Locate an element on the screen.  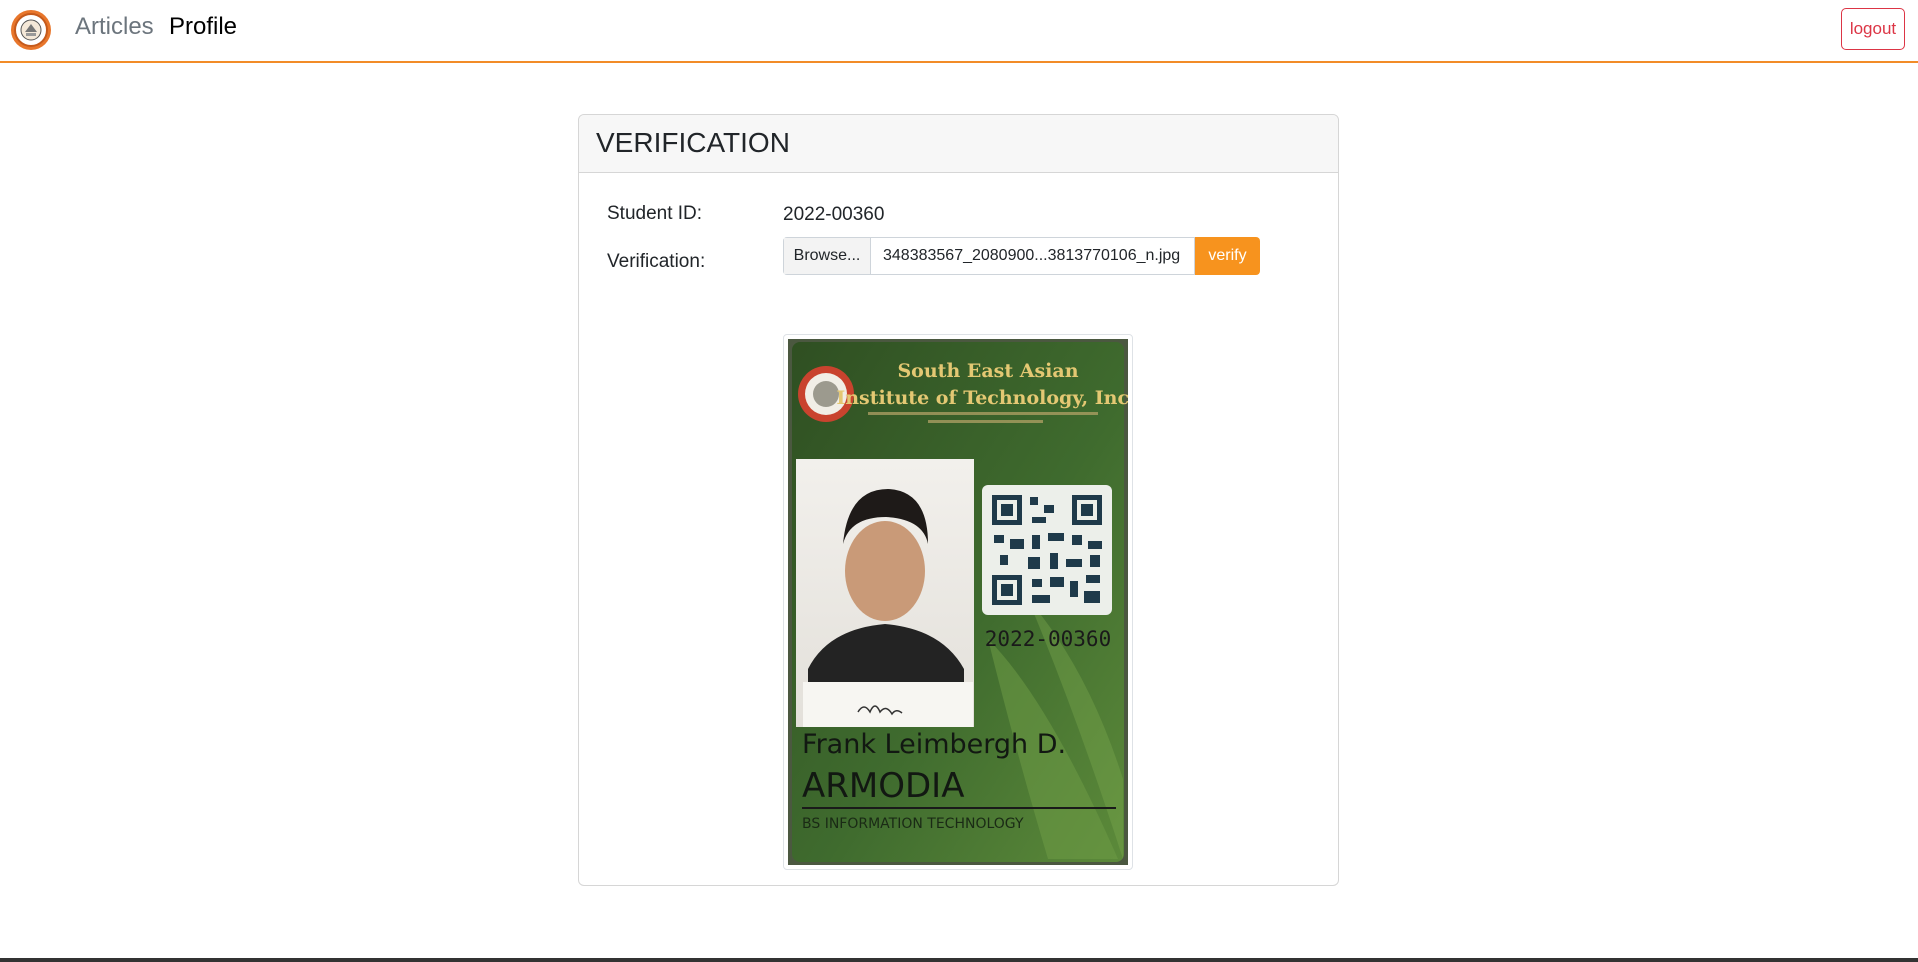
footer-divider is located at coordinates (959, 960).